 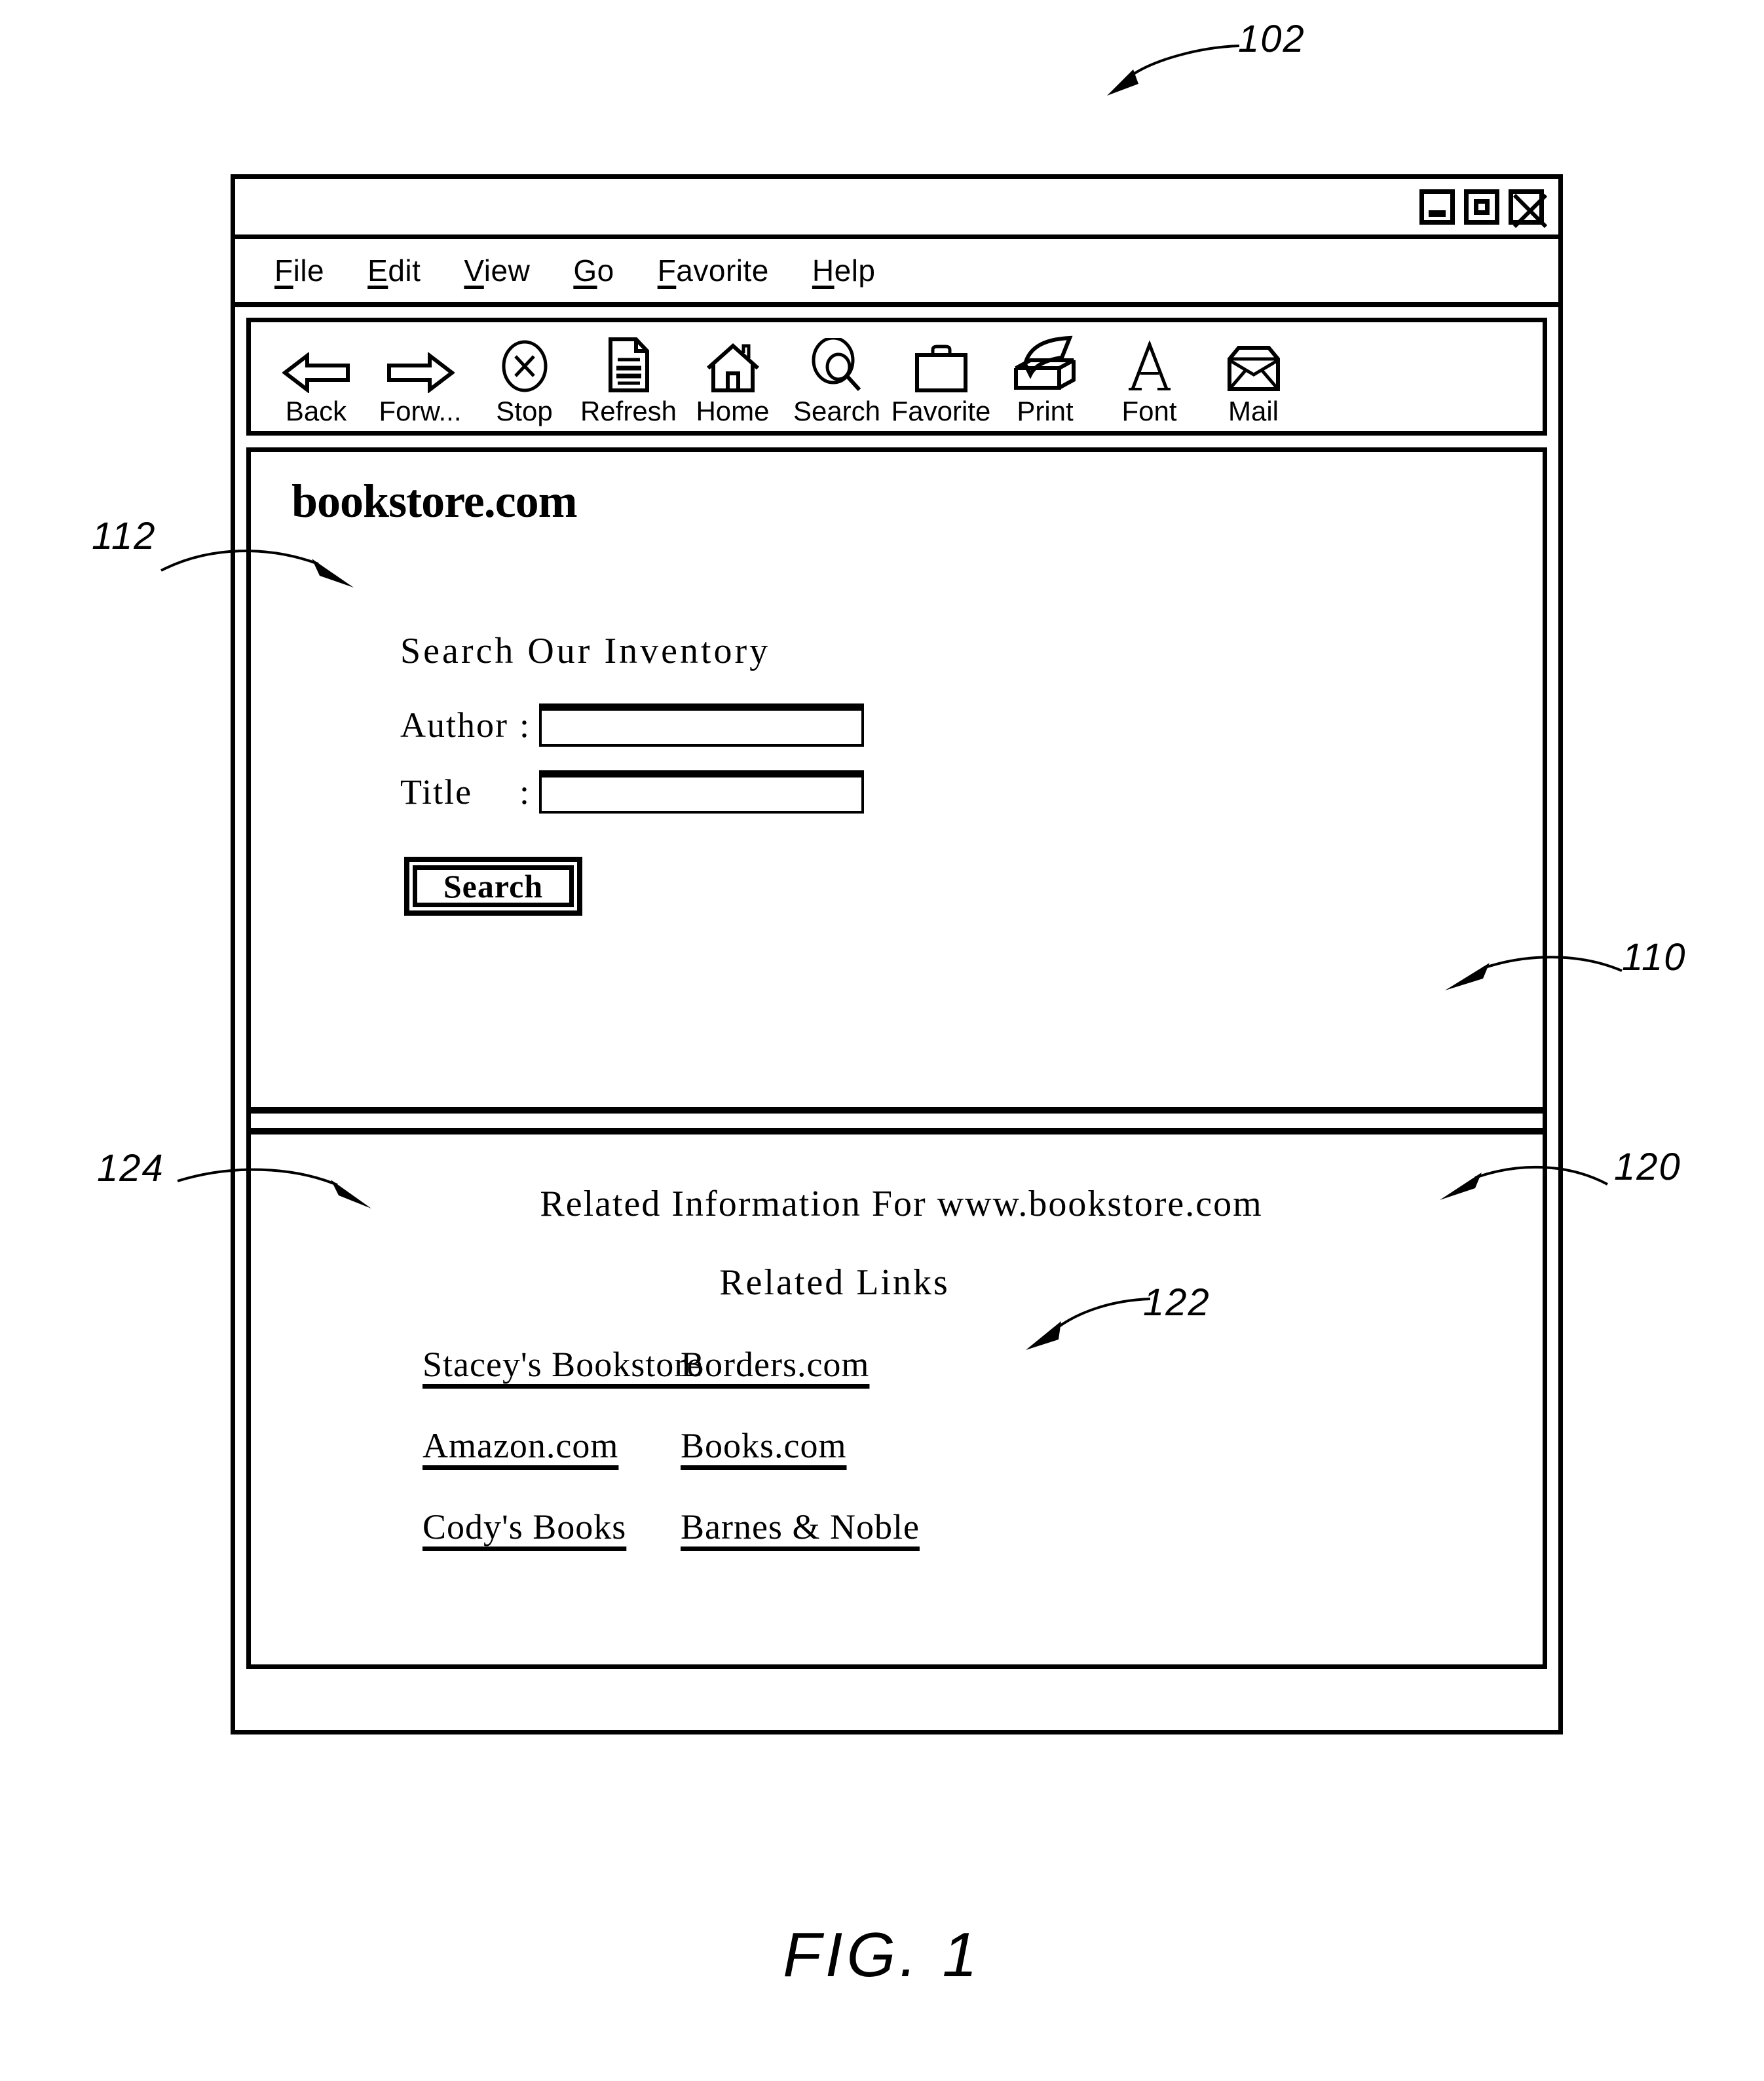 I want to click on title-field-colon: :, so click(x=524, y=792).